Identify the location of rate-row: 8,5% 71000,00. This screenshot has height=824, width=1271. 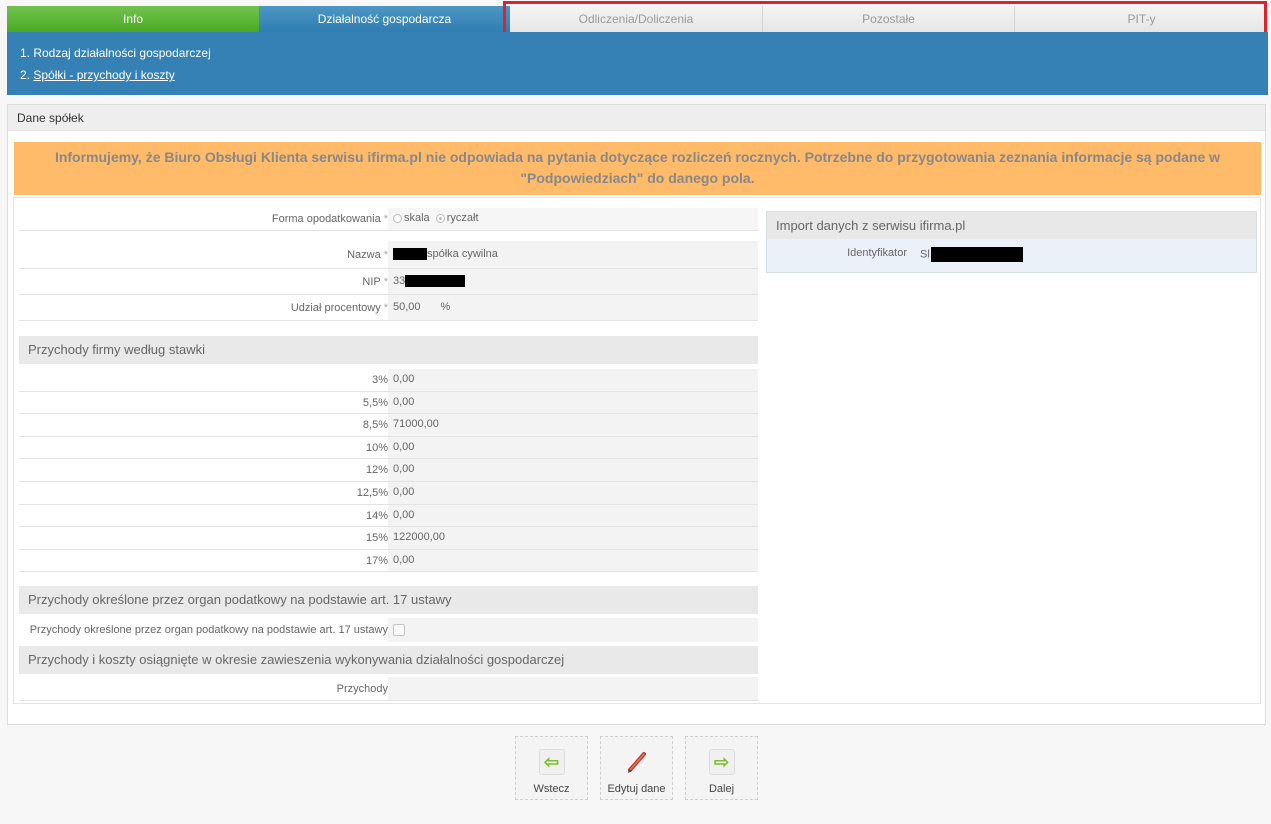
(388, 425).